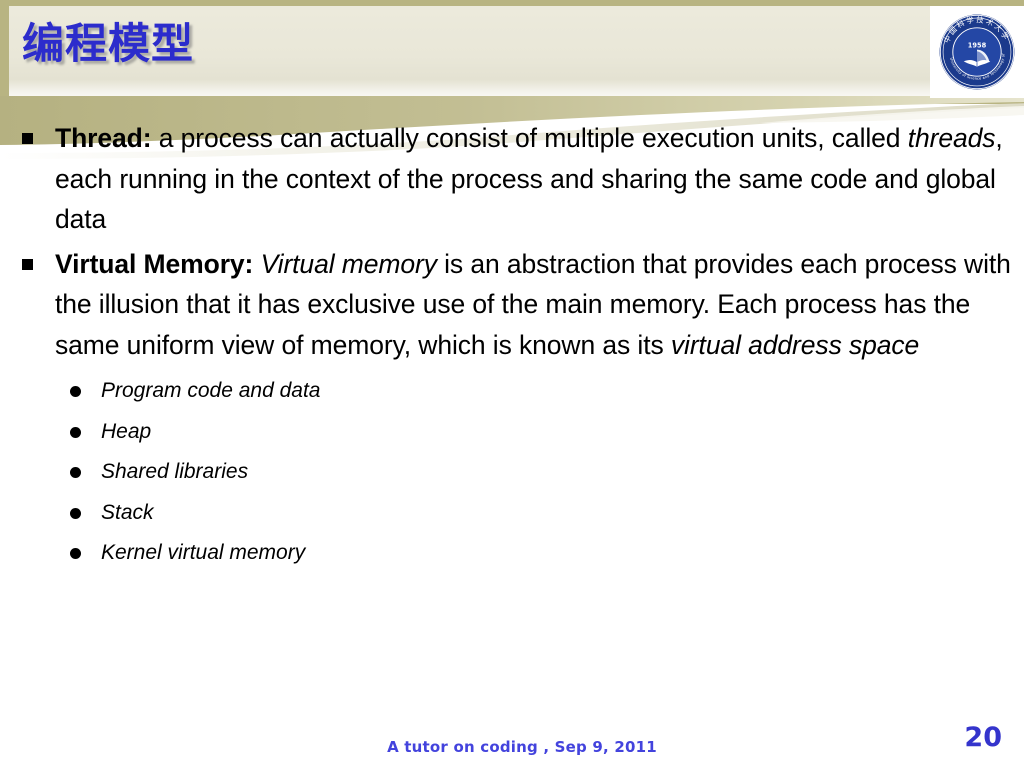 The height and width of the screenshot is (768, 1024). Describe the element at coordinates (512, 432) in the screenshot. I see `list-item: Heap` at that location.